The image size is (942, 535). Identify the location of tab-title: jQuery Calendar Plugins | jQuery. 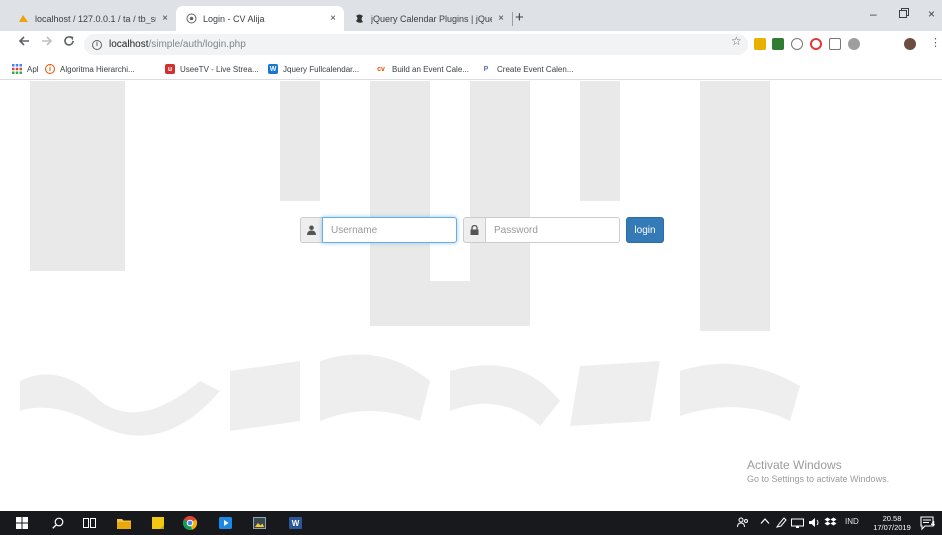
(432, 18).